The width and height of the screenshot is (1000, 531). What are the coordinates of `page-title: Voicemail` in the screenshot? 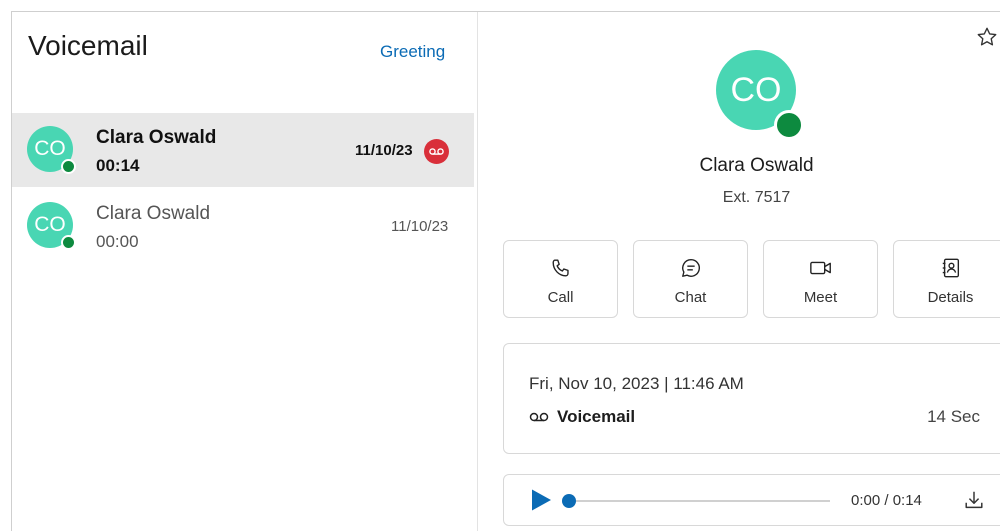 It's located at (88, 45).